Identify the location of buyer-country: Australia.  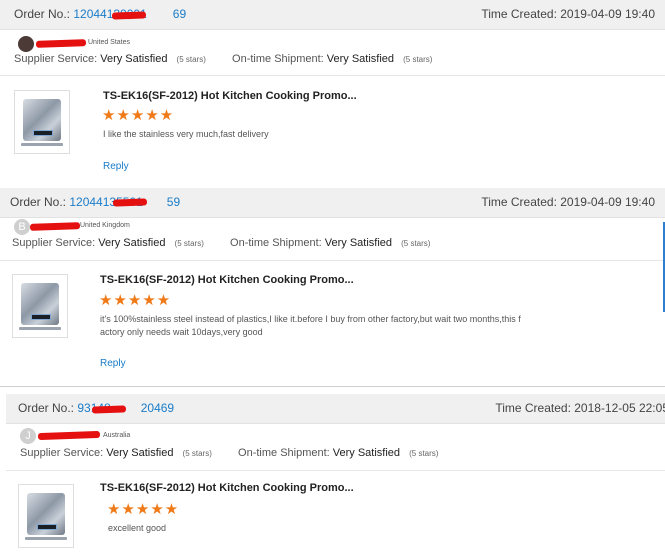
(117, 435).